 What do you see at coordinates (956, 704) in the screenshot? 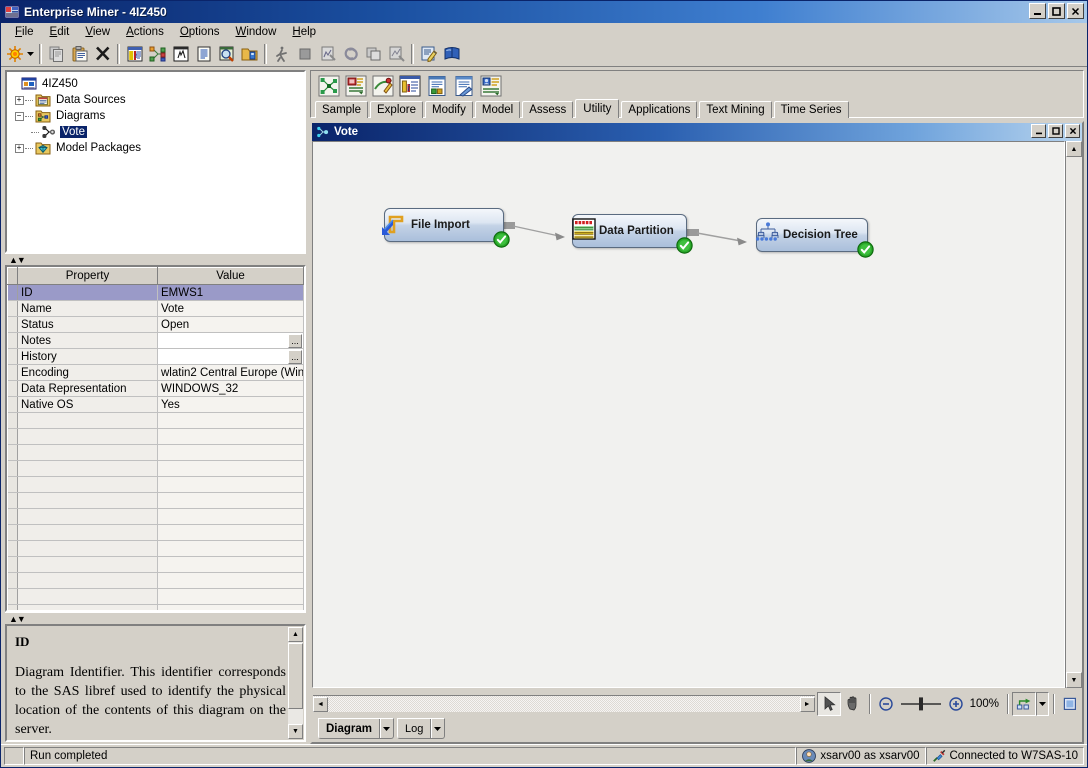
I see `zoom-in-icon` at bounding box center [956, 704].